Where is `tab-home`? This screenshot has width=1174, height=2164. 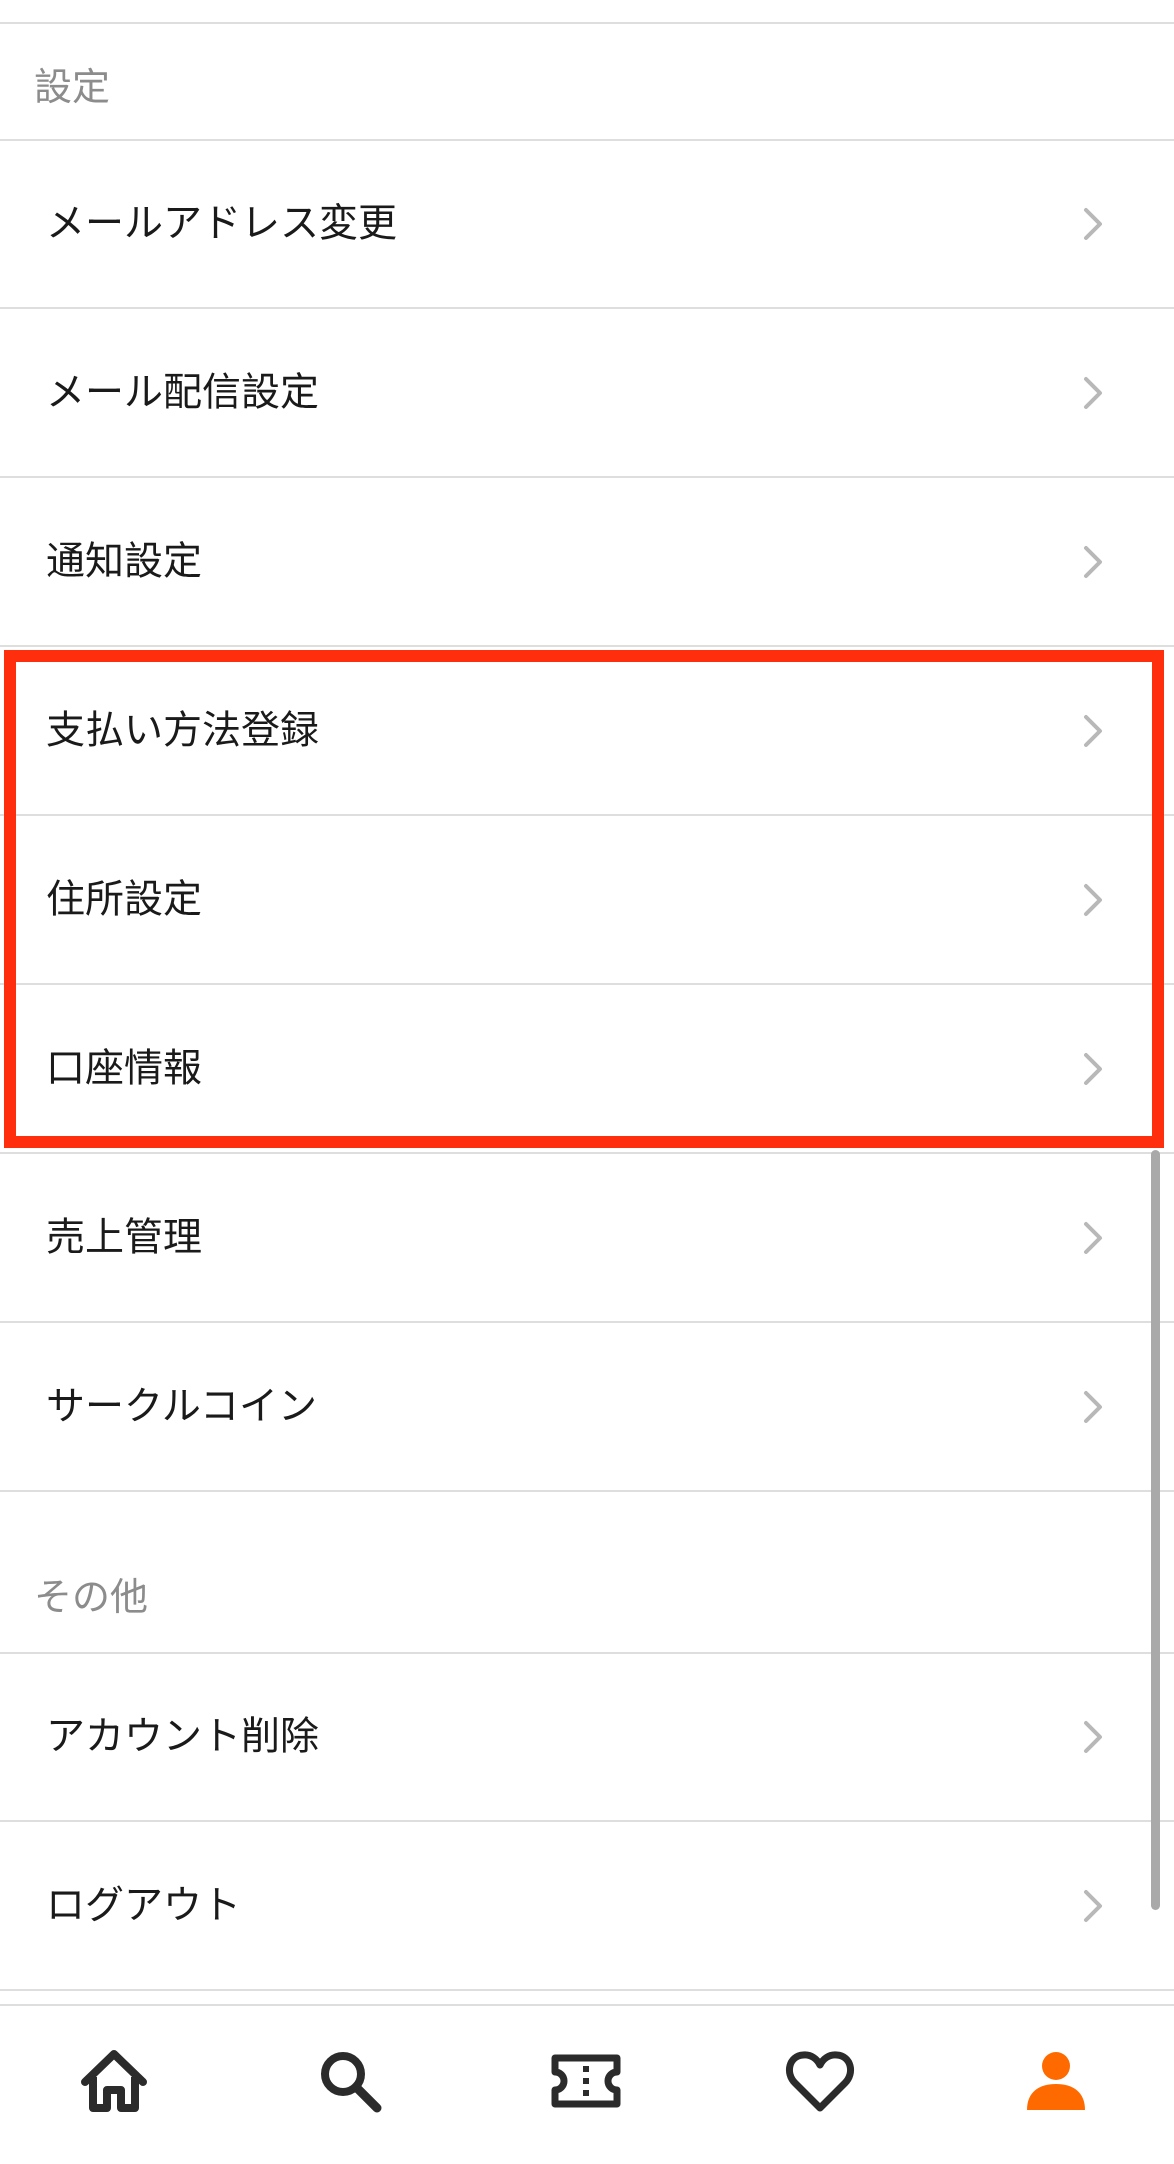
tab-home is located at coordinates (114, 2081).